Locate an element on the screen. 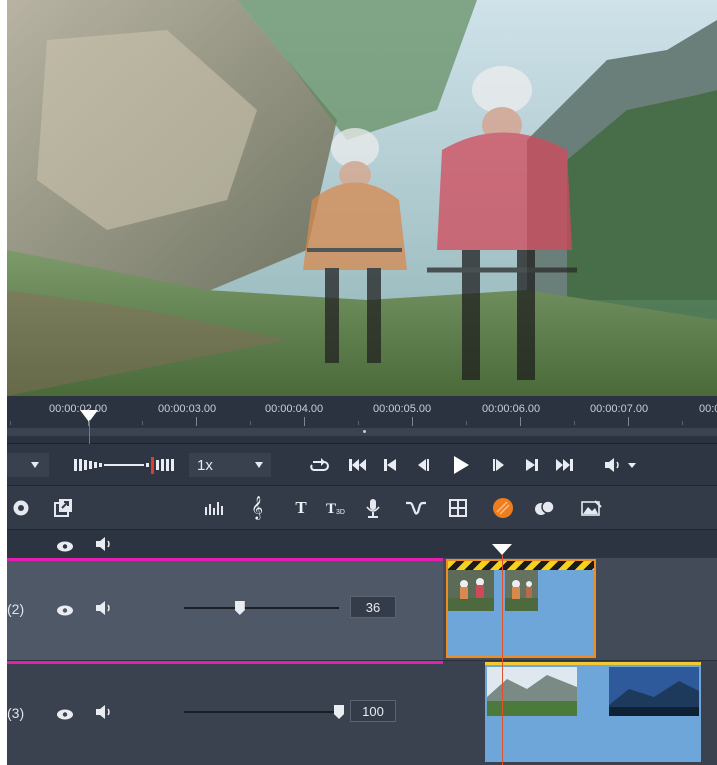 Image resolution: width=717 pixels, height=765 pixels. track-3-header: (3) 100 is located at coordinates (225, 713).